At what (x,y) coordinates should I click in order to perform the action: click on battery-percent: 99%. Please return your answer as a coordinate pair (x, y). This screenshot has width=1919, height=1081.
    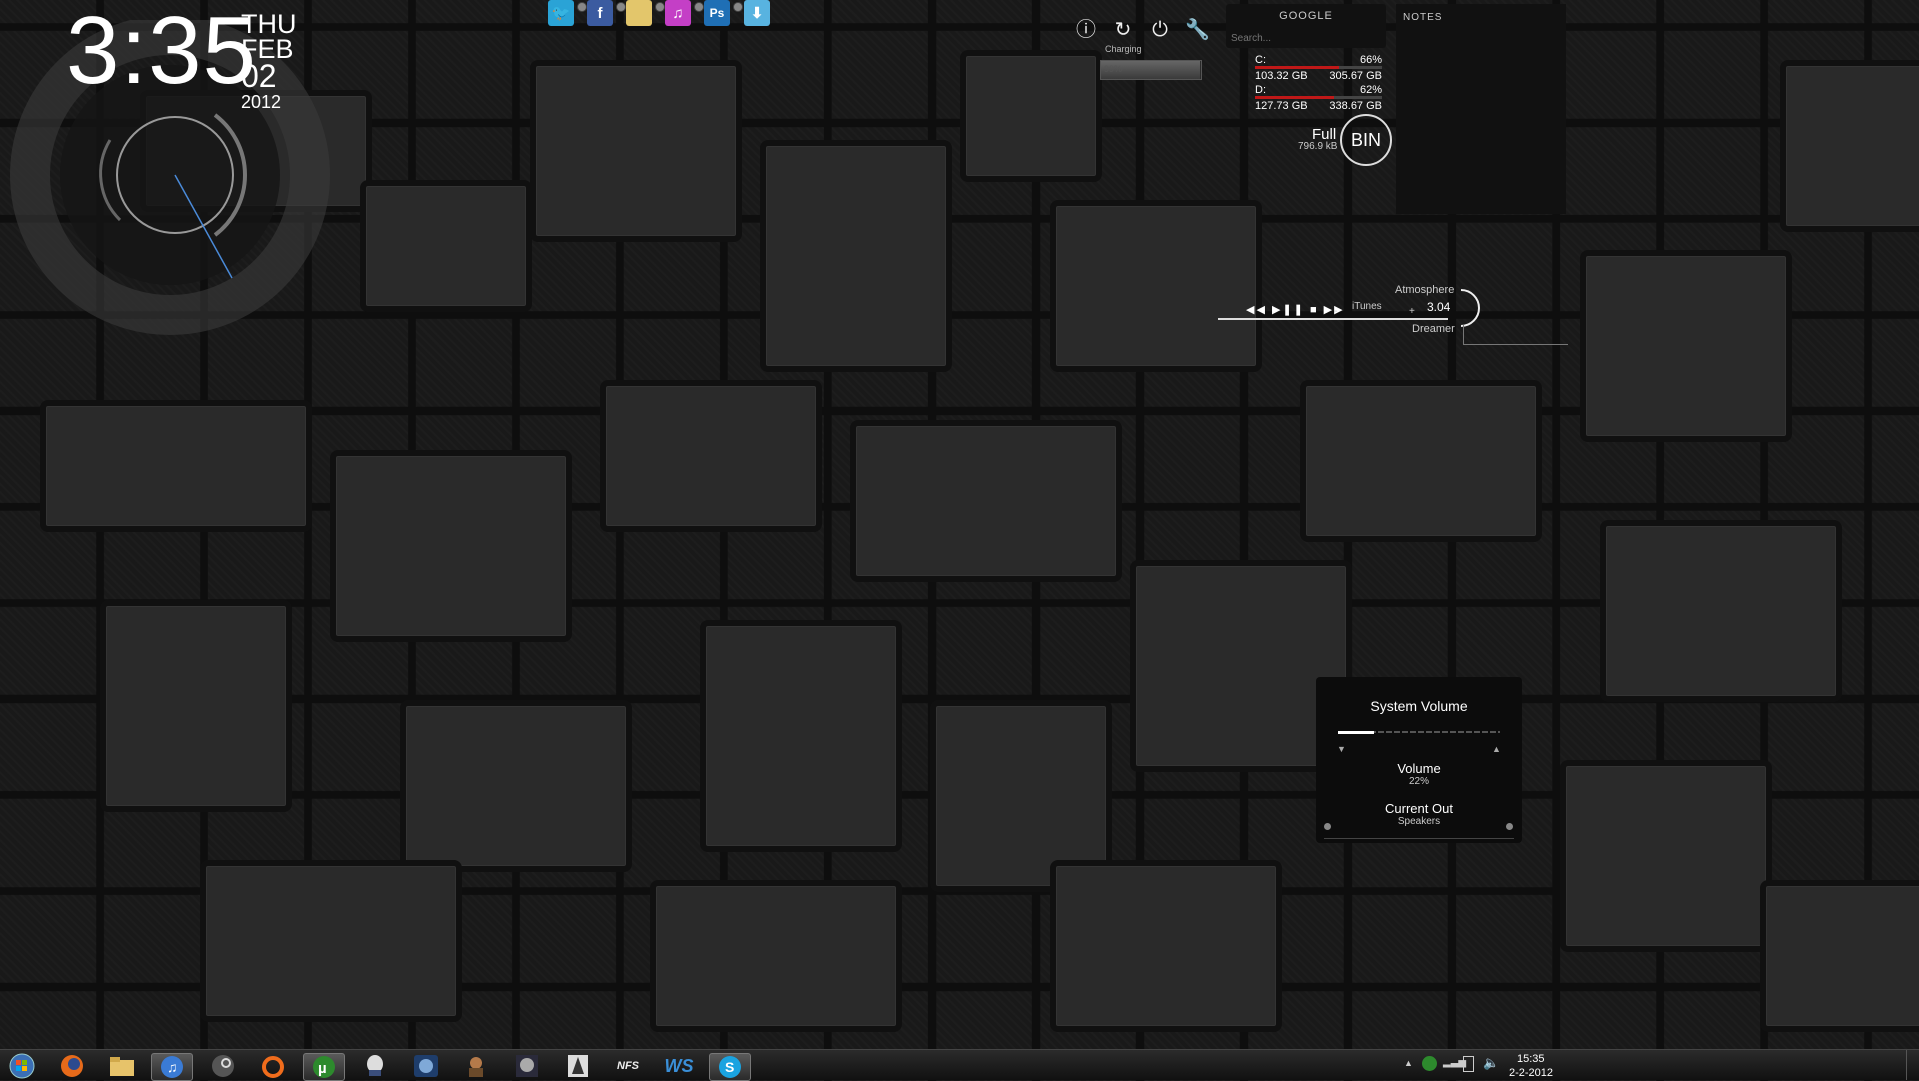
    Looking at the image, I should click on (1113, 69).